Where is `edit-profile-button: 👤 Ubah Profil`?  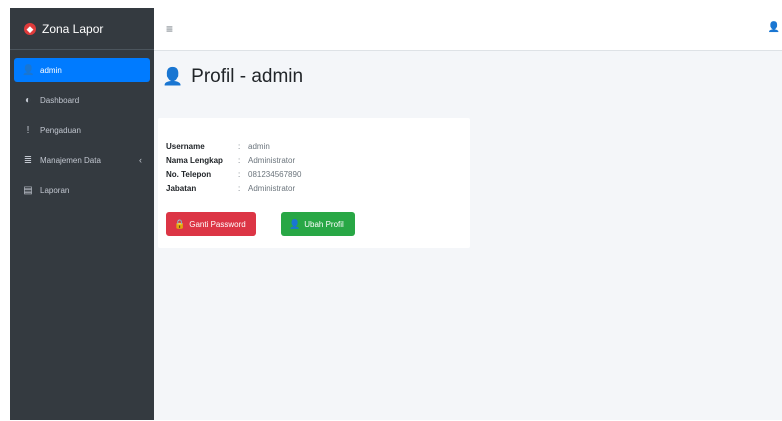
edit-profile-button: 👤 Ubah Profil is located at coordinates (318, 224).